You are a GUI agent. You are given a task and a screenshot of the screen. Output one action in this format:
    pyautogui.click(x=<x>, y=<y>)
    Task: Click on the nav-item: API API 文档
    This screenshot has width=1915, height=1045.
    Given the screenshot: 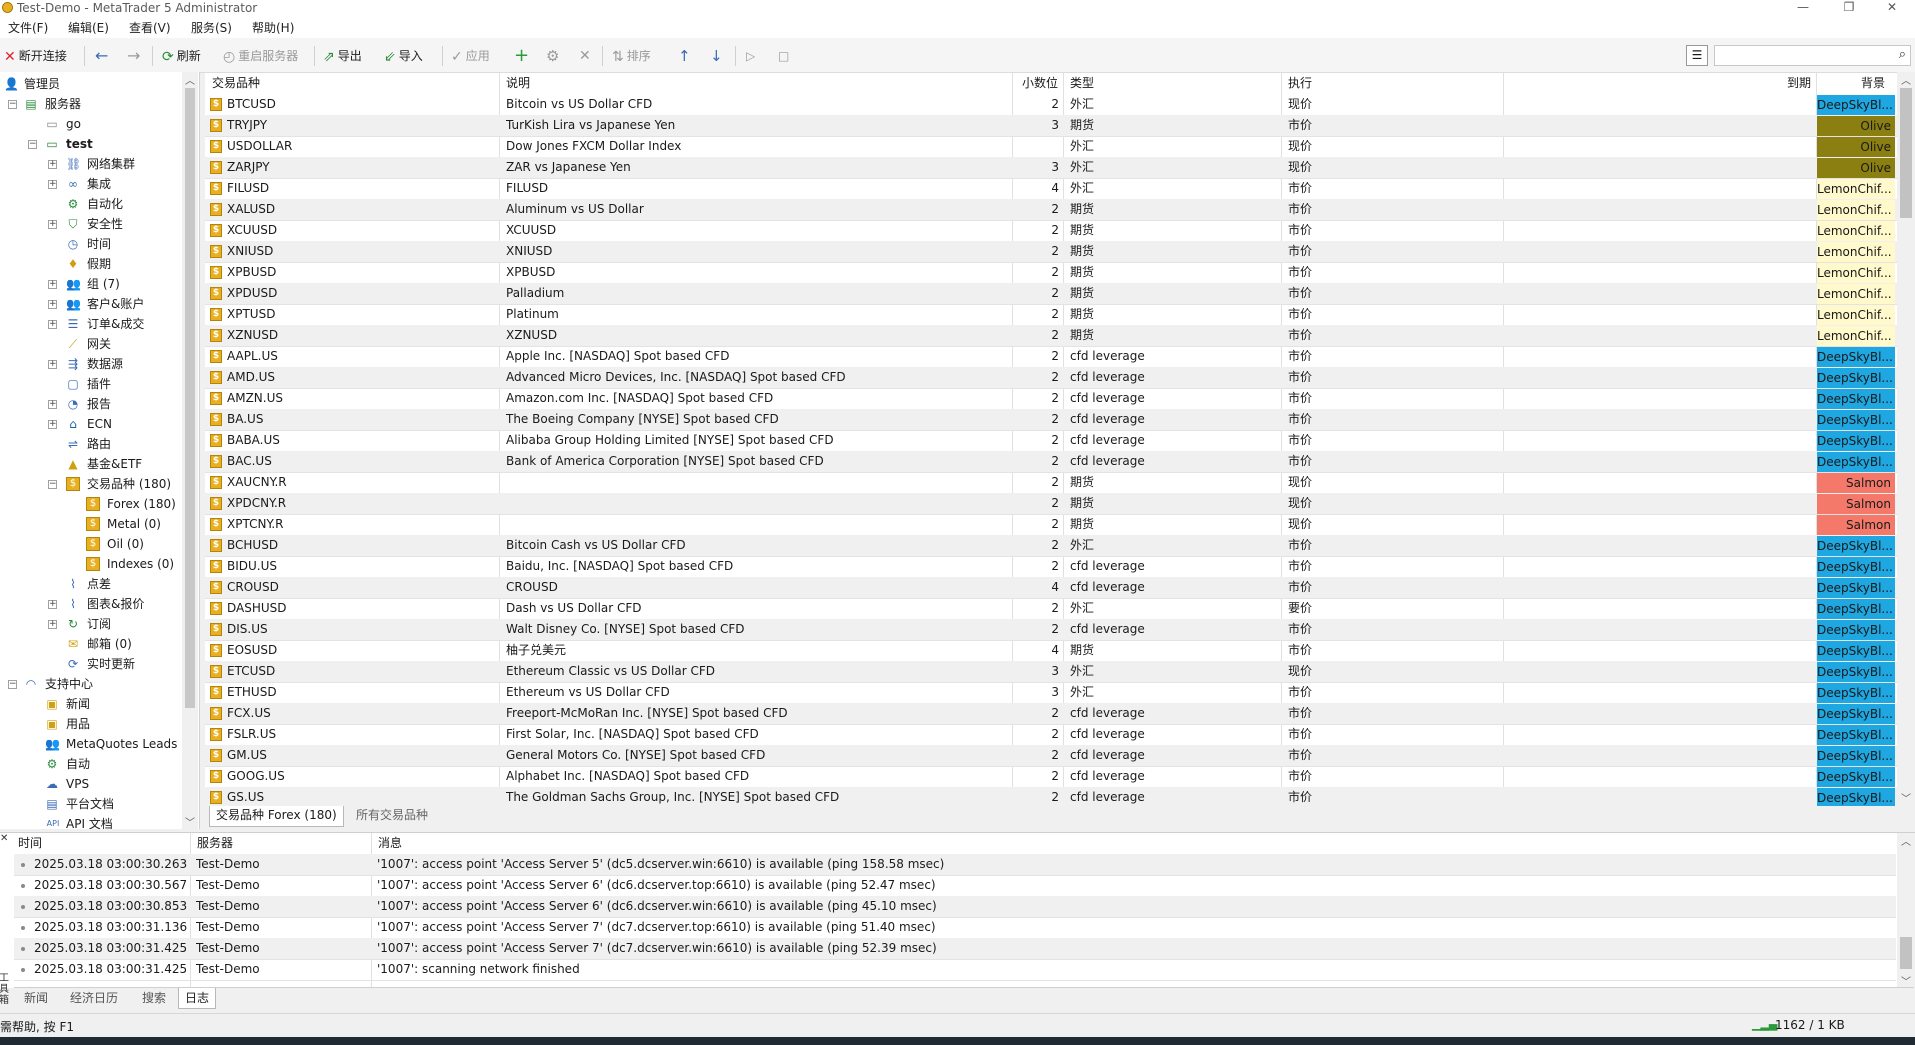 What is the action you would take?
    pyautogui.click(x=91, y=821)
    